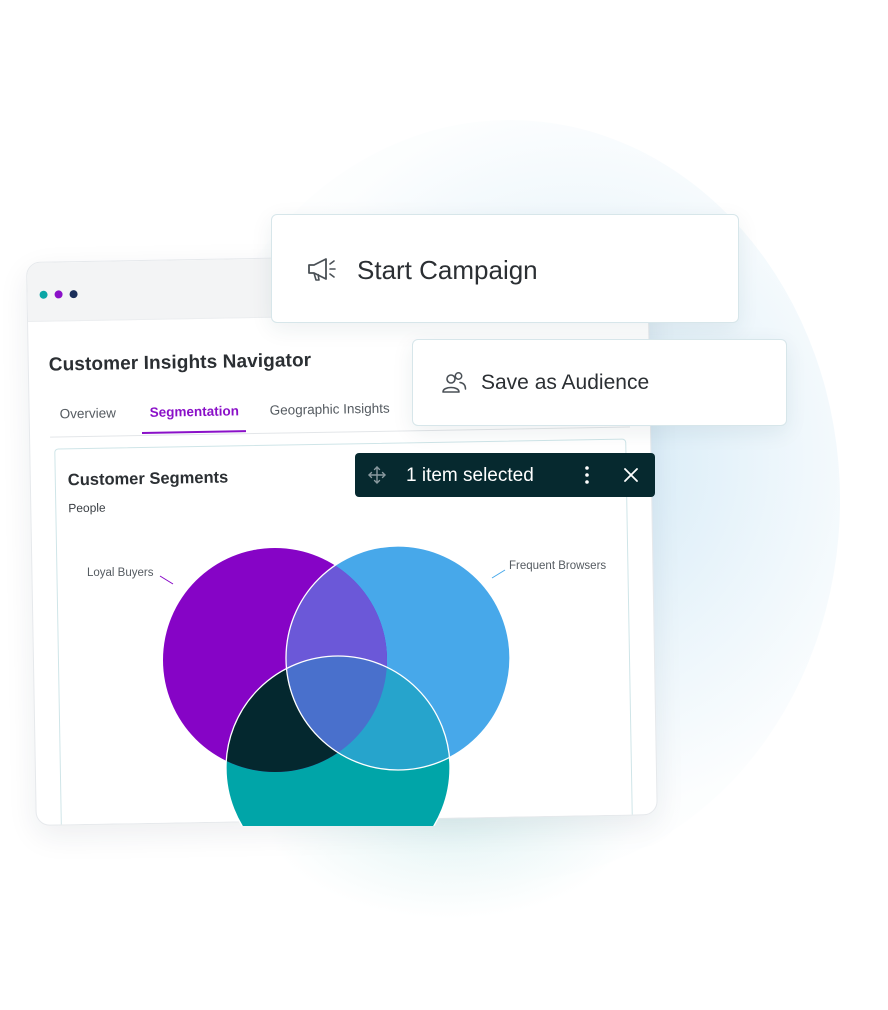  I want to click on frequent-browsers-leader-line, so click(498, 574).